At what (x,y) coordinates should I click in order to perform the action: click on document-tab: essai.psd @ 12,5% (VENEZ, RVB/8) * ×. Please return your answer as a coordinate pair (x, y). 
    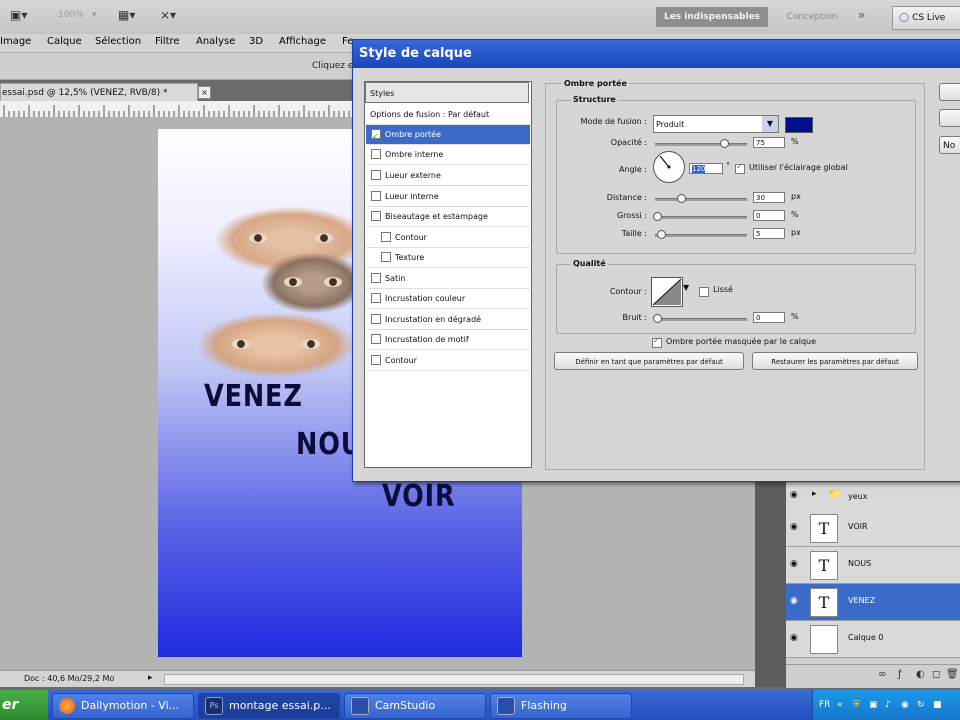
    Looking at the image, I should click on (105, 92).